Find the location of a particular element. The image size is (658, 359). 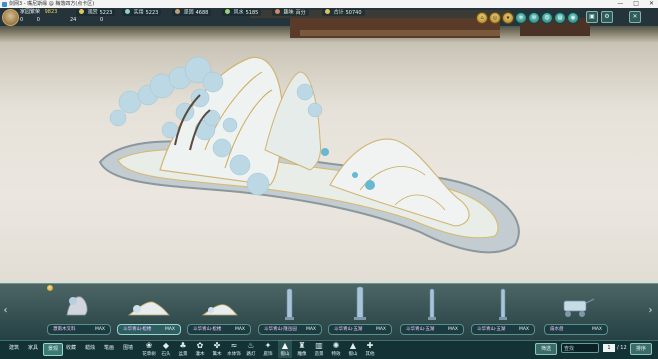

camera-icon: ◉ is located at coordinates (573, 18).